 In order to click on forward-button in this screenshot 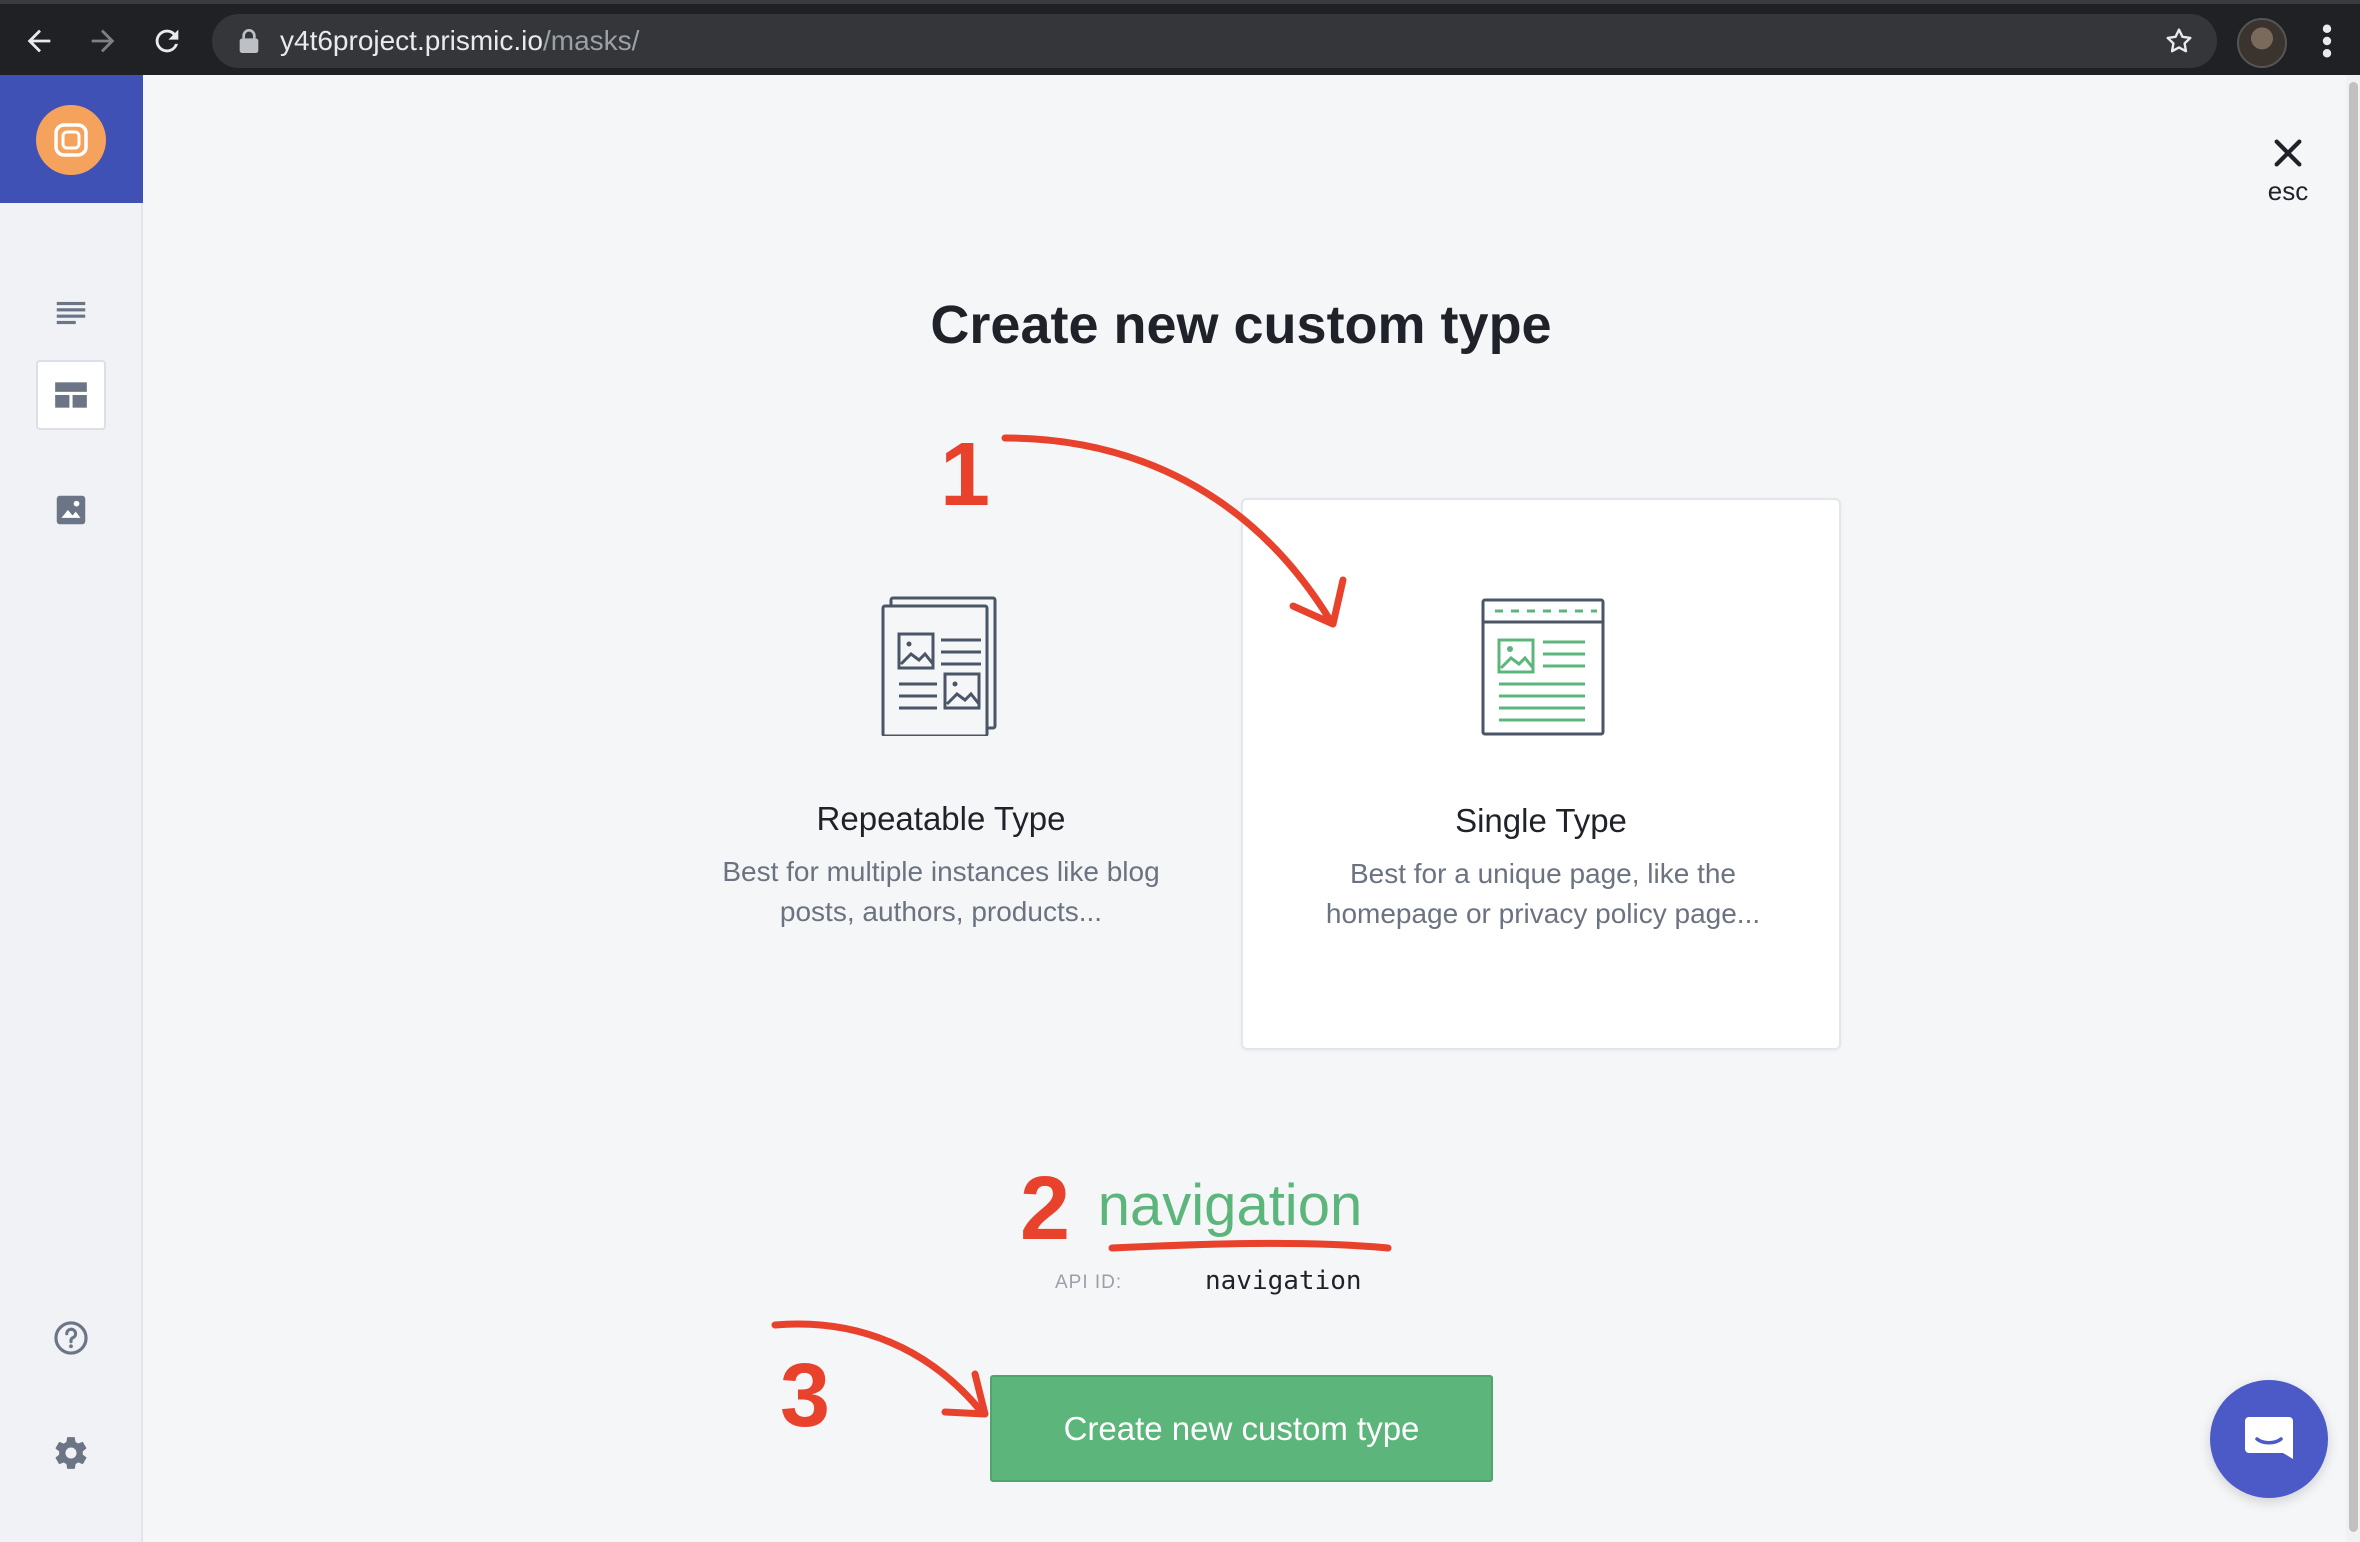, I will do `click(103, 41)`.